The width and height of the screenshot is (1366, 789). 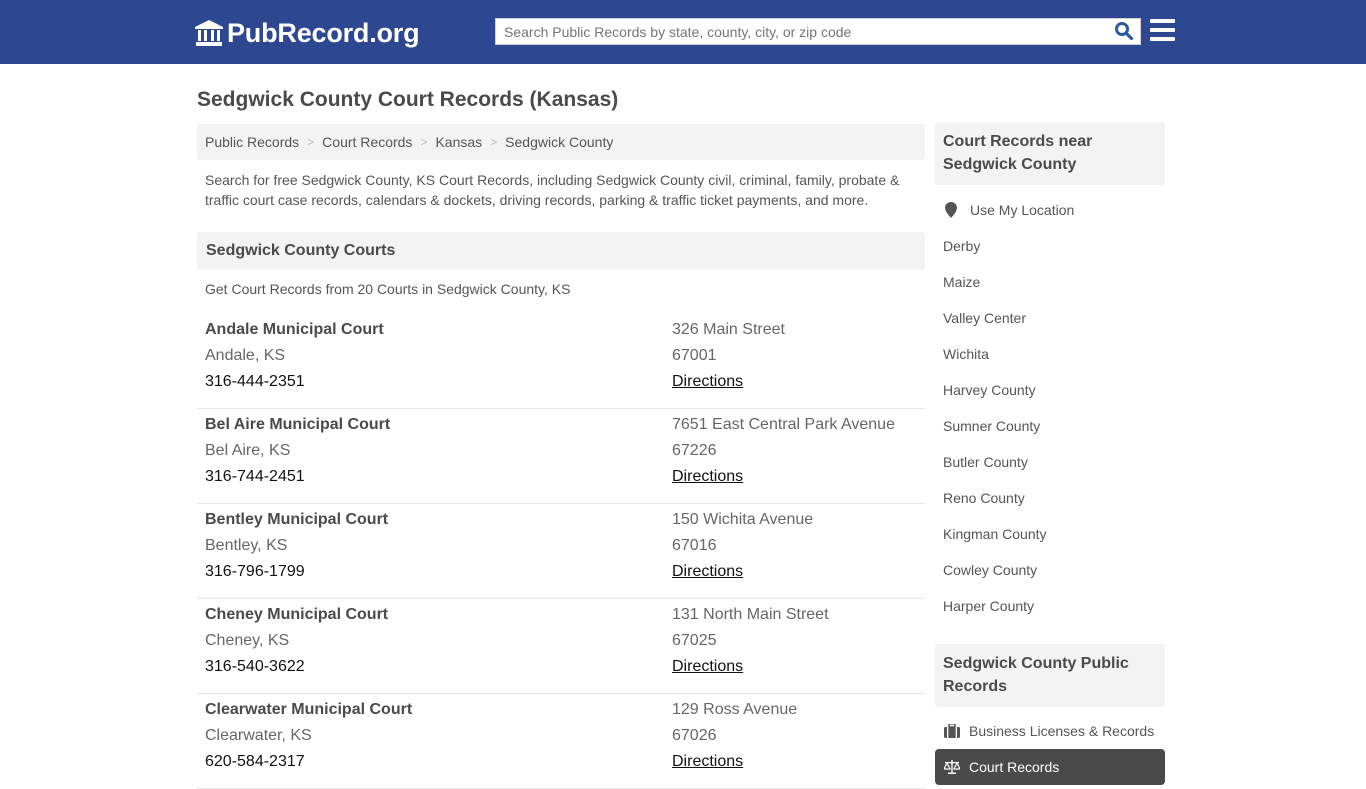 What do you see at coordinates (1050, 282) in the screenshot?
I see `nearby-link-maize: Maize` at bounding box center [1050, 282].